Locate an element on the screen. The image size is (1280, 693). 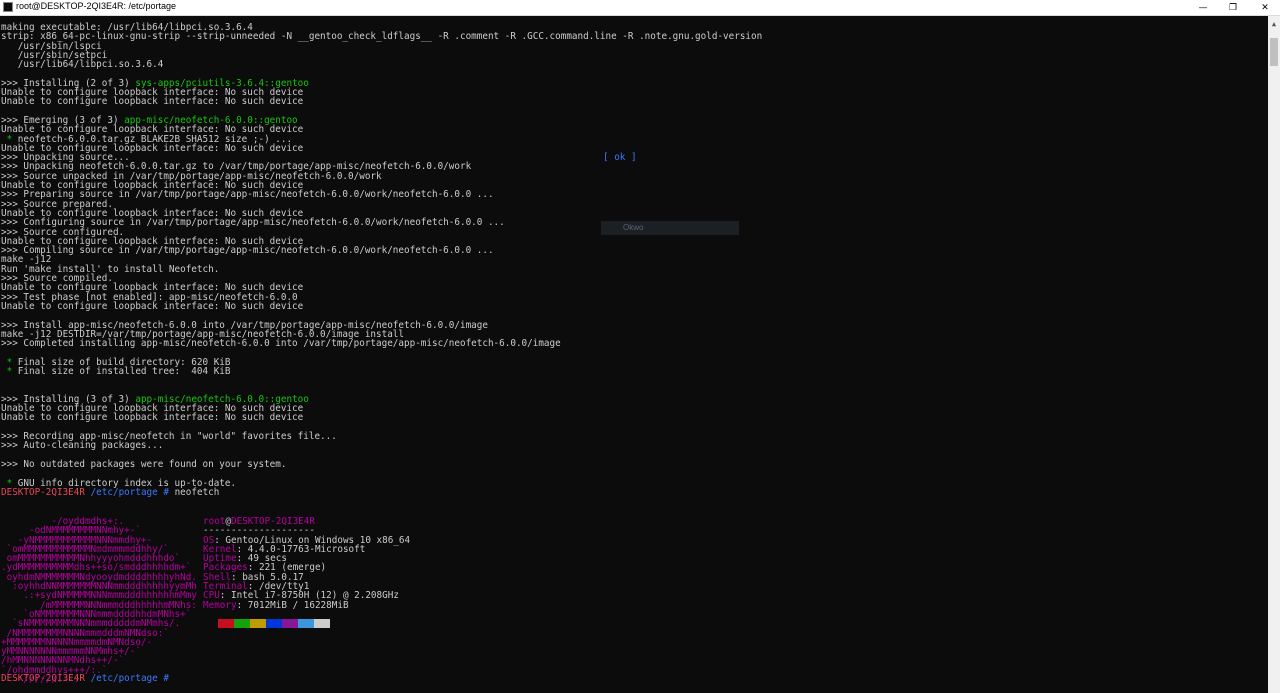
ok-status-tag: [ ok ] is located at coordinates (620, 157).